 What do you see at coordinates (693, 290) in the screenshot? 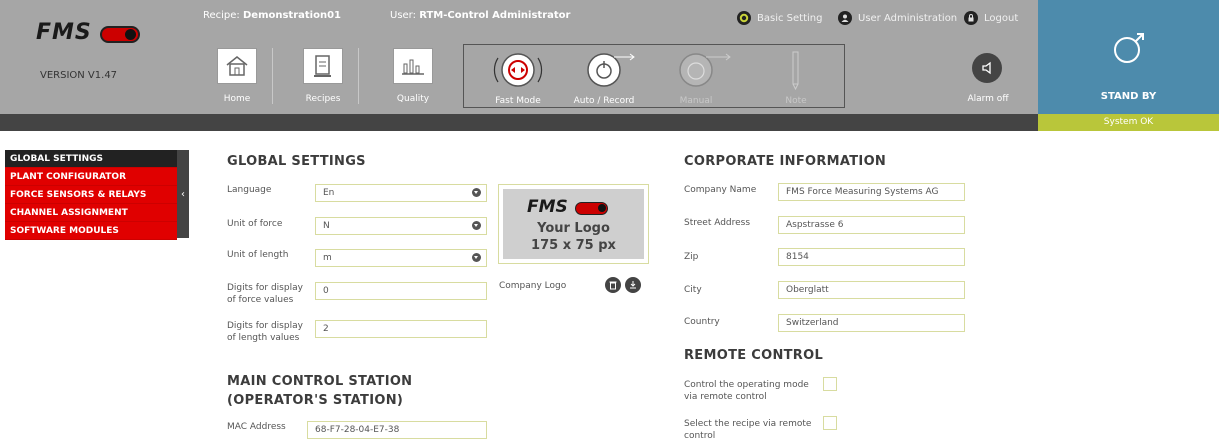
I see `city-label: City` at bounding box center [693, 290].